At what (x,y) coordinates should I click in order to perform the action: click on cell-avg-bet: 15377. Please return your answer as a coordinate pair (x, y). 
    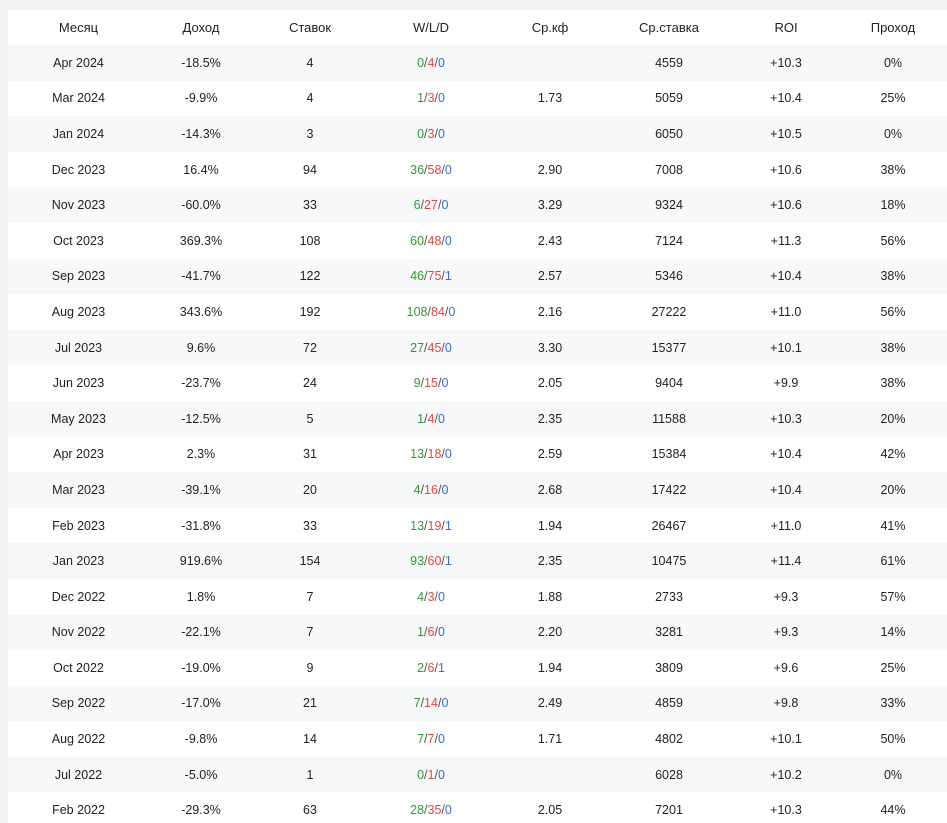
    Looking at the image, I should click on (669, 347).